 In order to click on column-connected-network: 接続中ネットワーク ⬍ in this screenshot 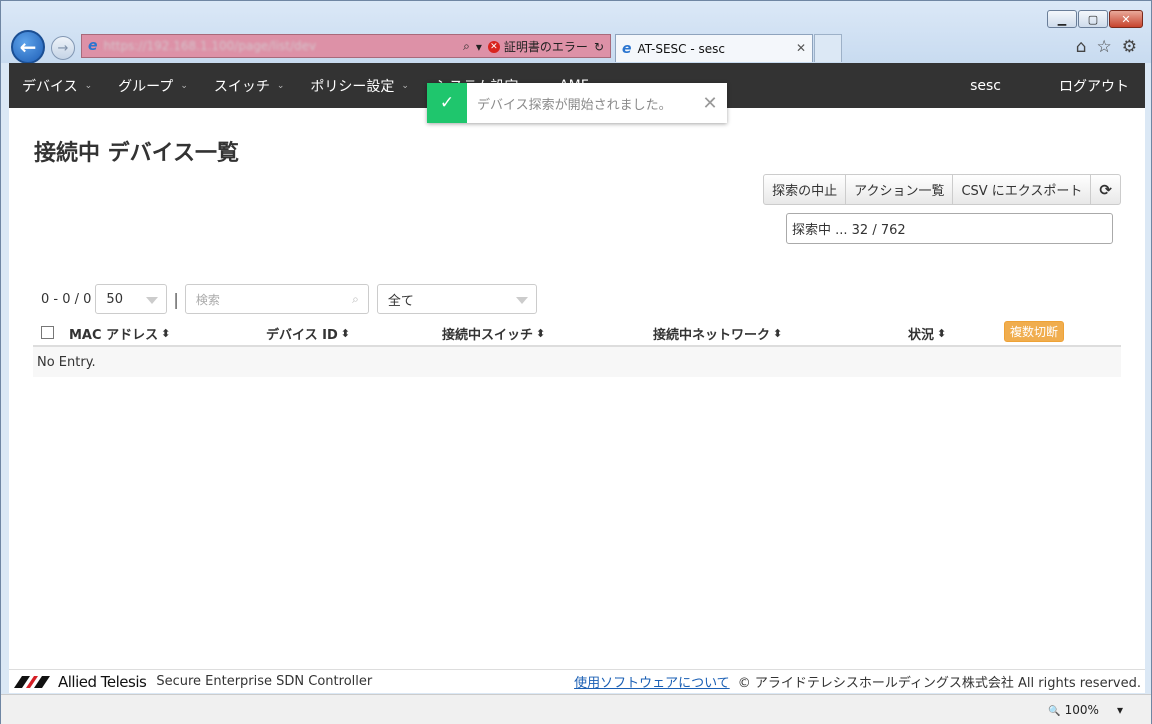, I will do `click(717, 333)`.